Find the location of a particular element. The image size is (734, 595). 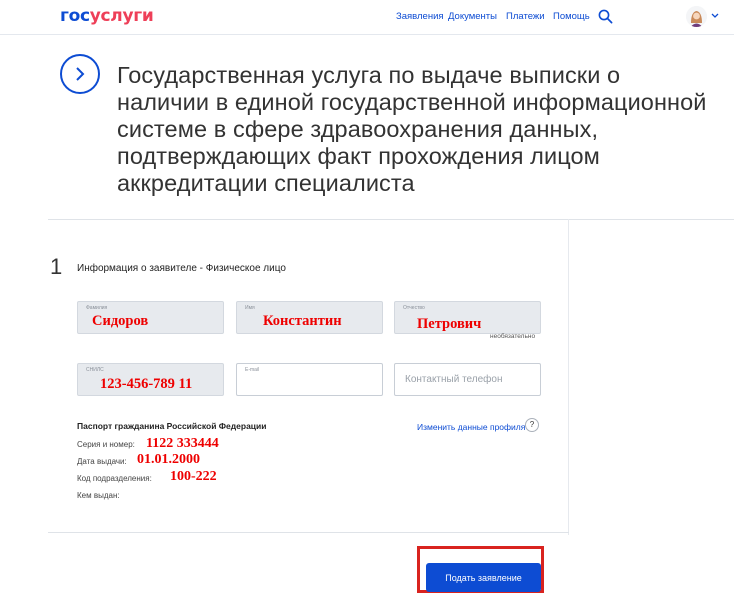

help-icon: ? is located at coordinates (532, 425).